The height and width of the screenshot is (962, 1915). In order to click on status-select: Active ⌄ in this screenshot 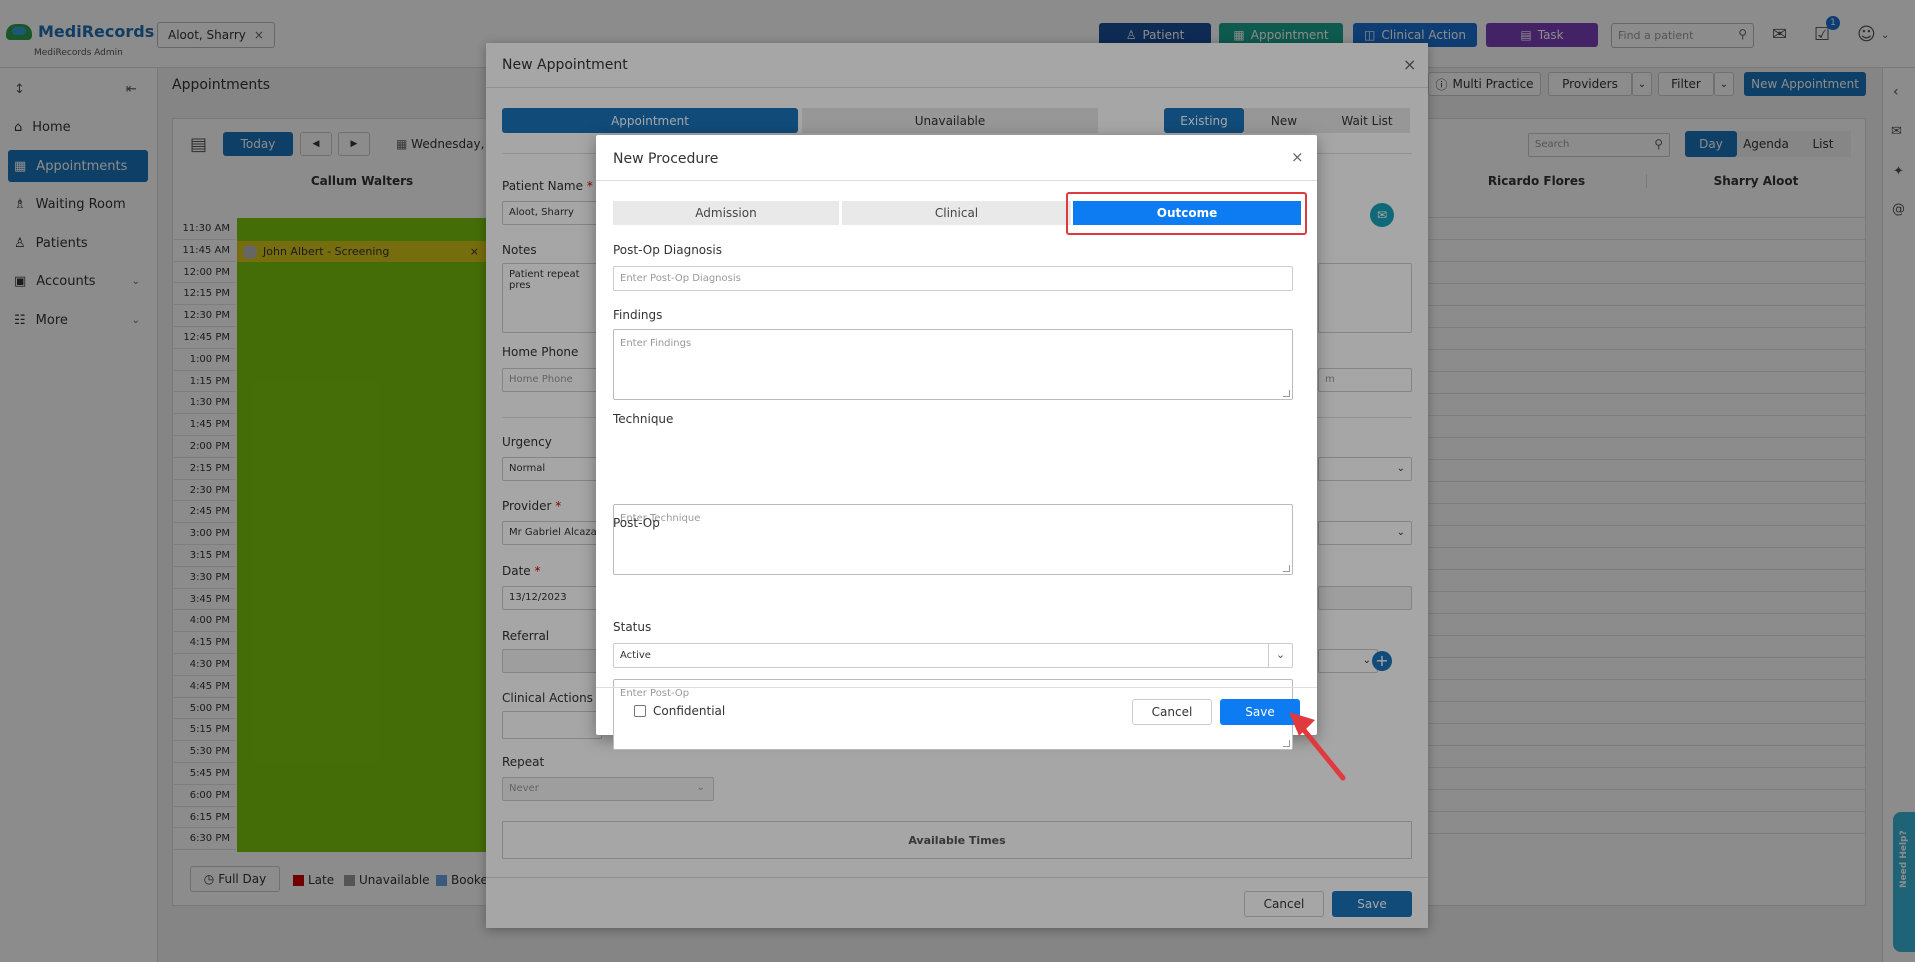, I will do `click(953, 655)`.